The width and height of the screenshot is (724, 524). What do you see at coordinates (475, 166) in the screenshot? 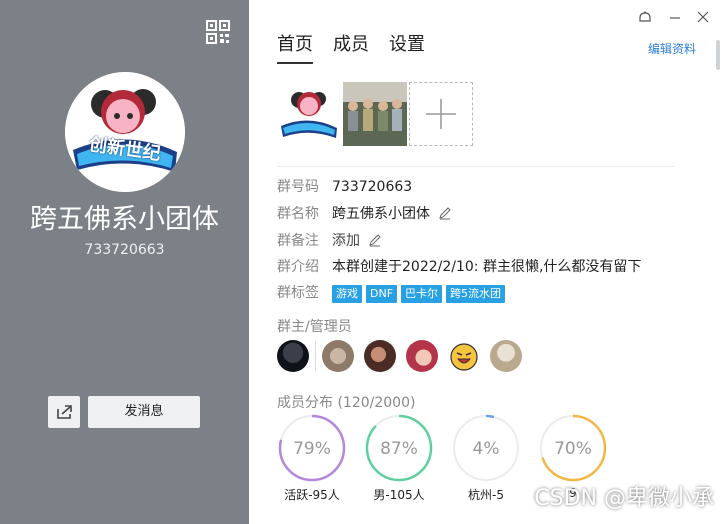
I see `divider` at bounding box center [475, 166].